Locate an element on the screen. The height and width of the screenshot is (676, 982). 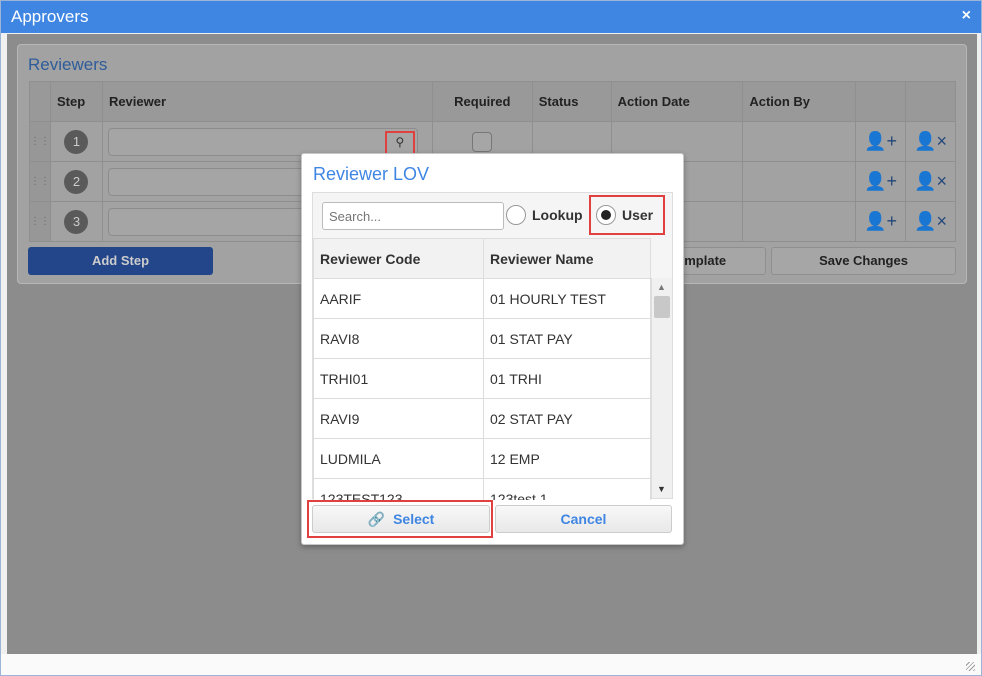
reviewer-code: RAVI9 is located at coordinates (398, 418).